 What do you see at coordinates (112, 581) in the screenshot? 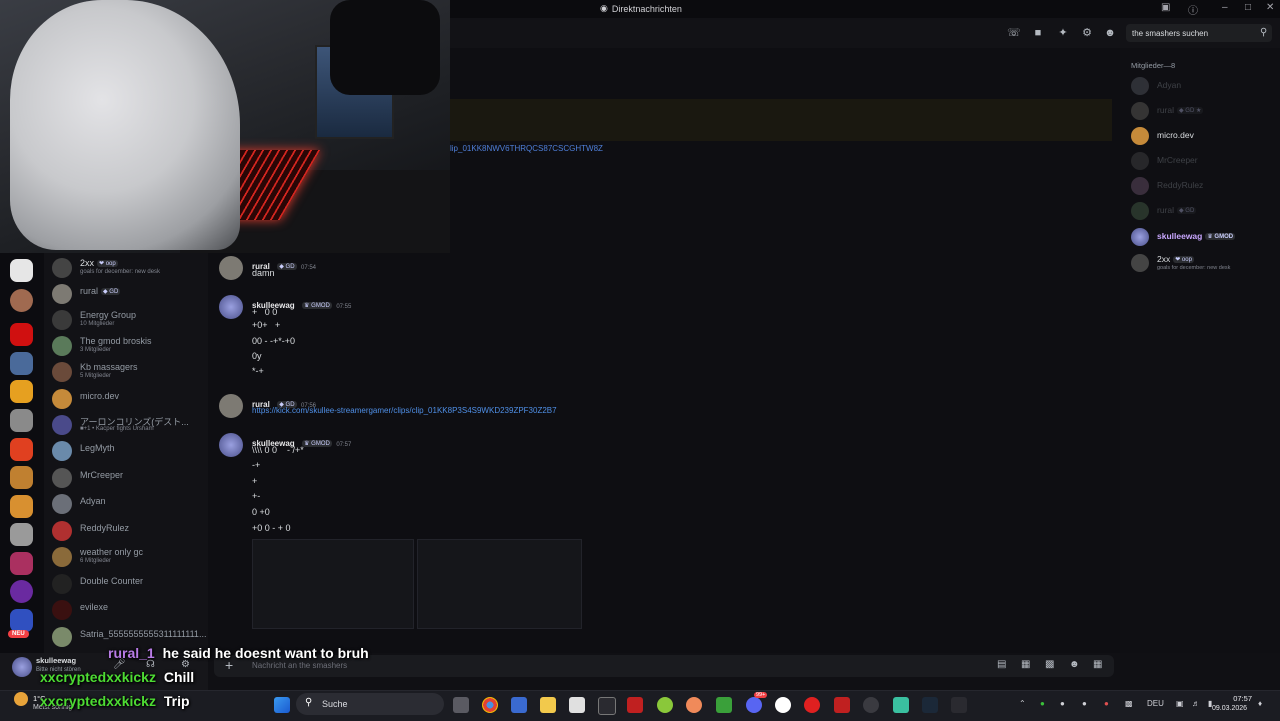
I see `dm-name: Double Counter` at bounding box center [112, 581].